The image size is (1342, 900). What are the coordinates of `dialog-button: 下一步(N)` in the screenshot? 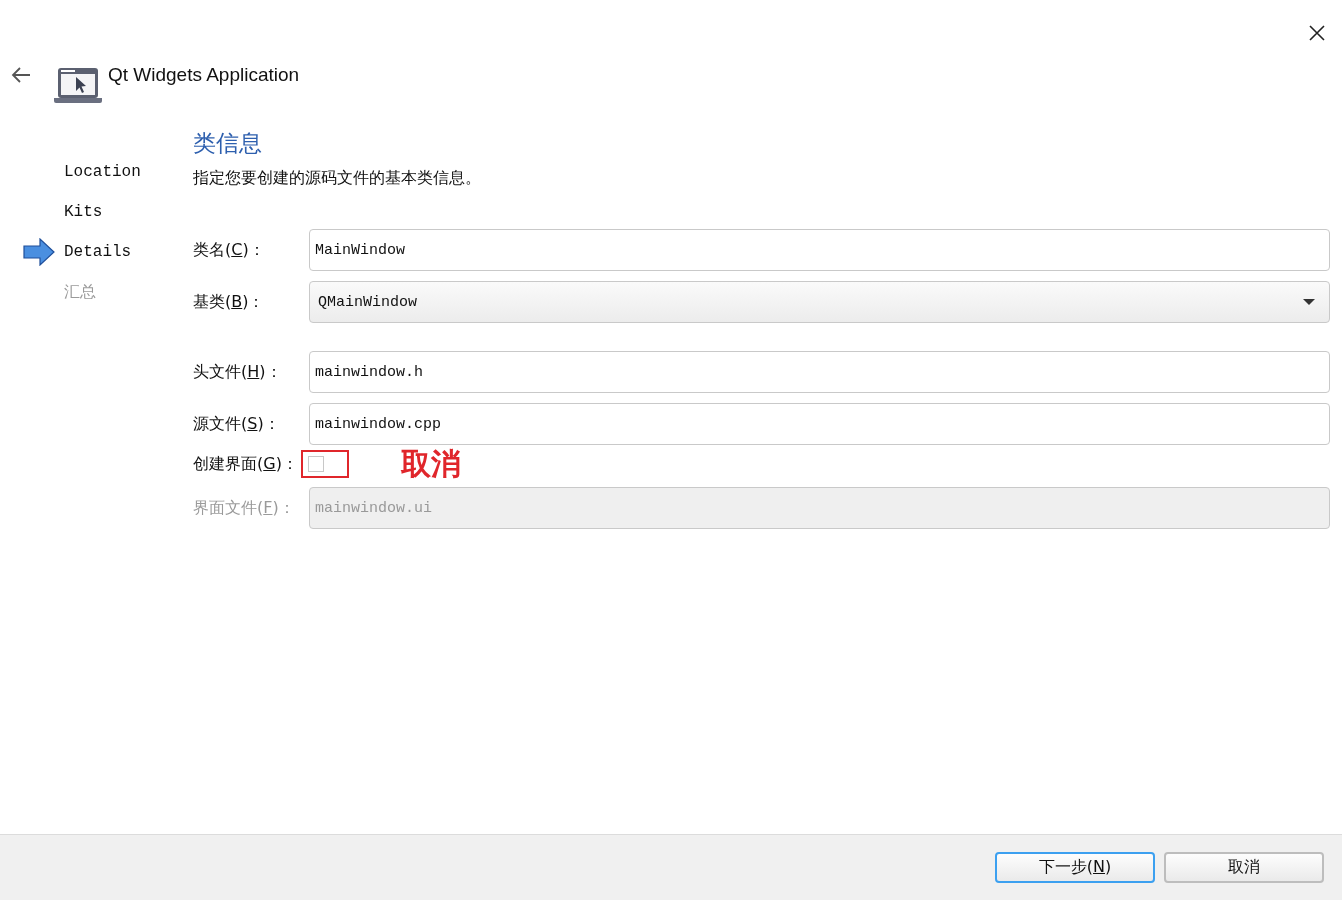 It's located at (1075, 867).